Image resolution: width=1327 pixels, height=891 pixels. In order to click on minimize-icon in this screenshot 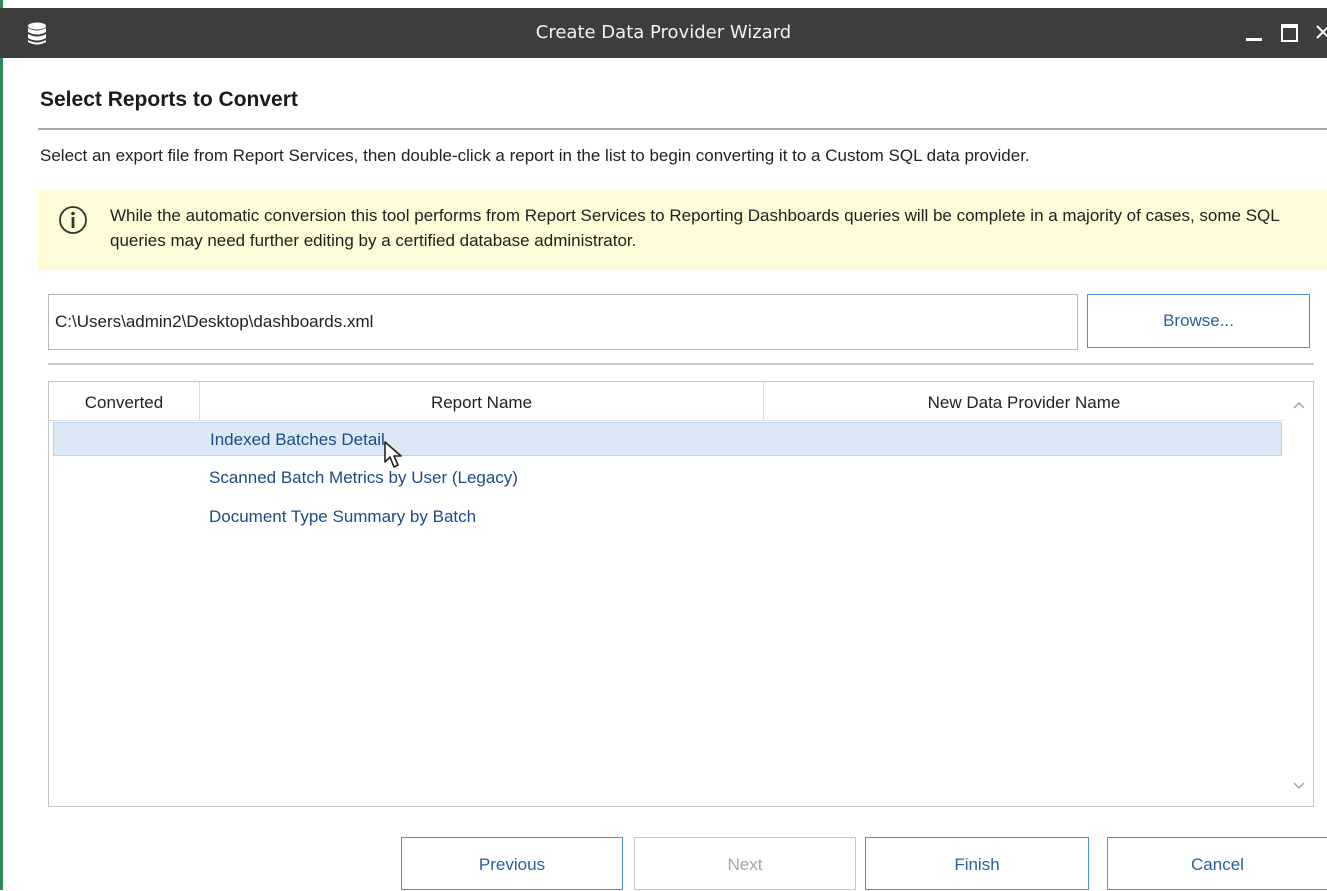, I will do `click(1254, 33)`.